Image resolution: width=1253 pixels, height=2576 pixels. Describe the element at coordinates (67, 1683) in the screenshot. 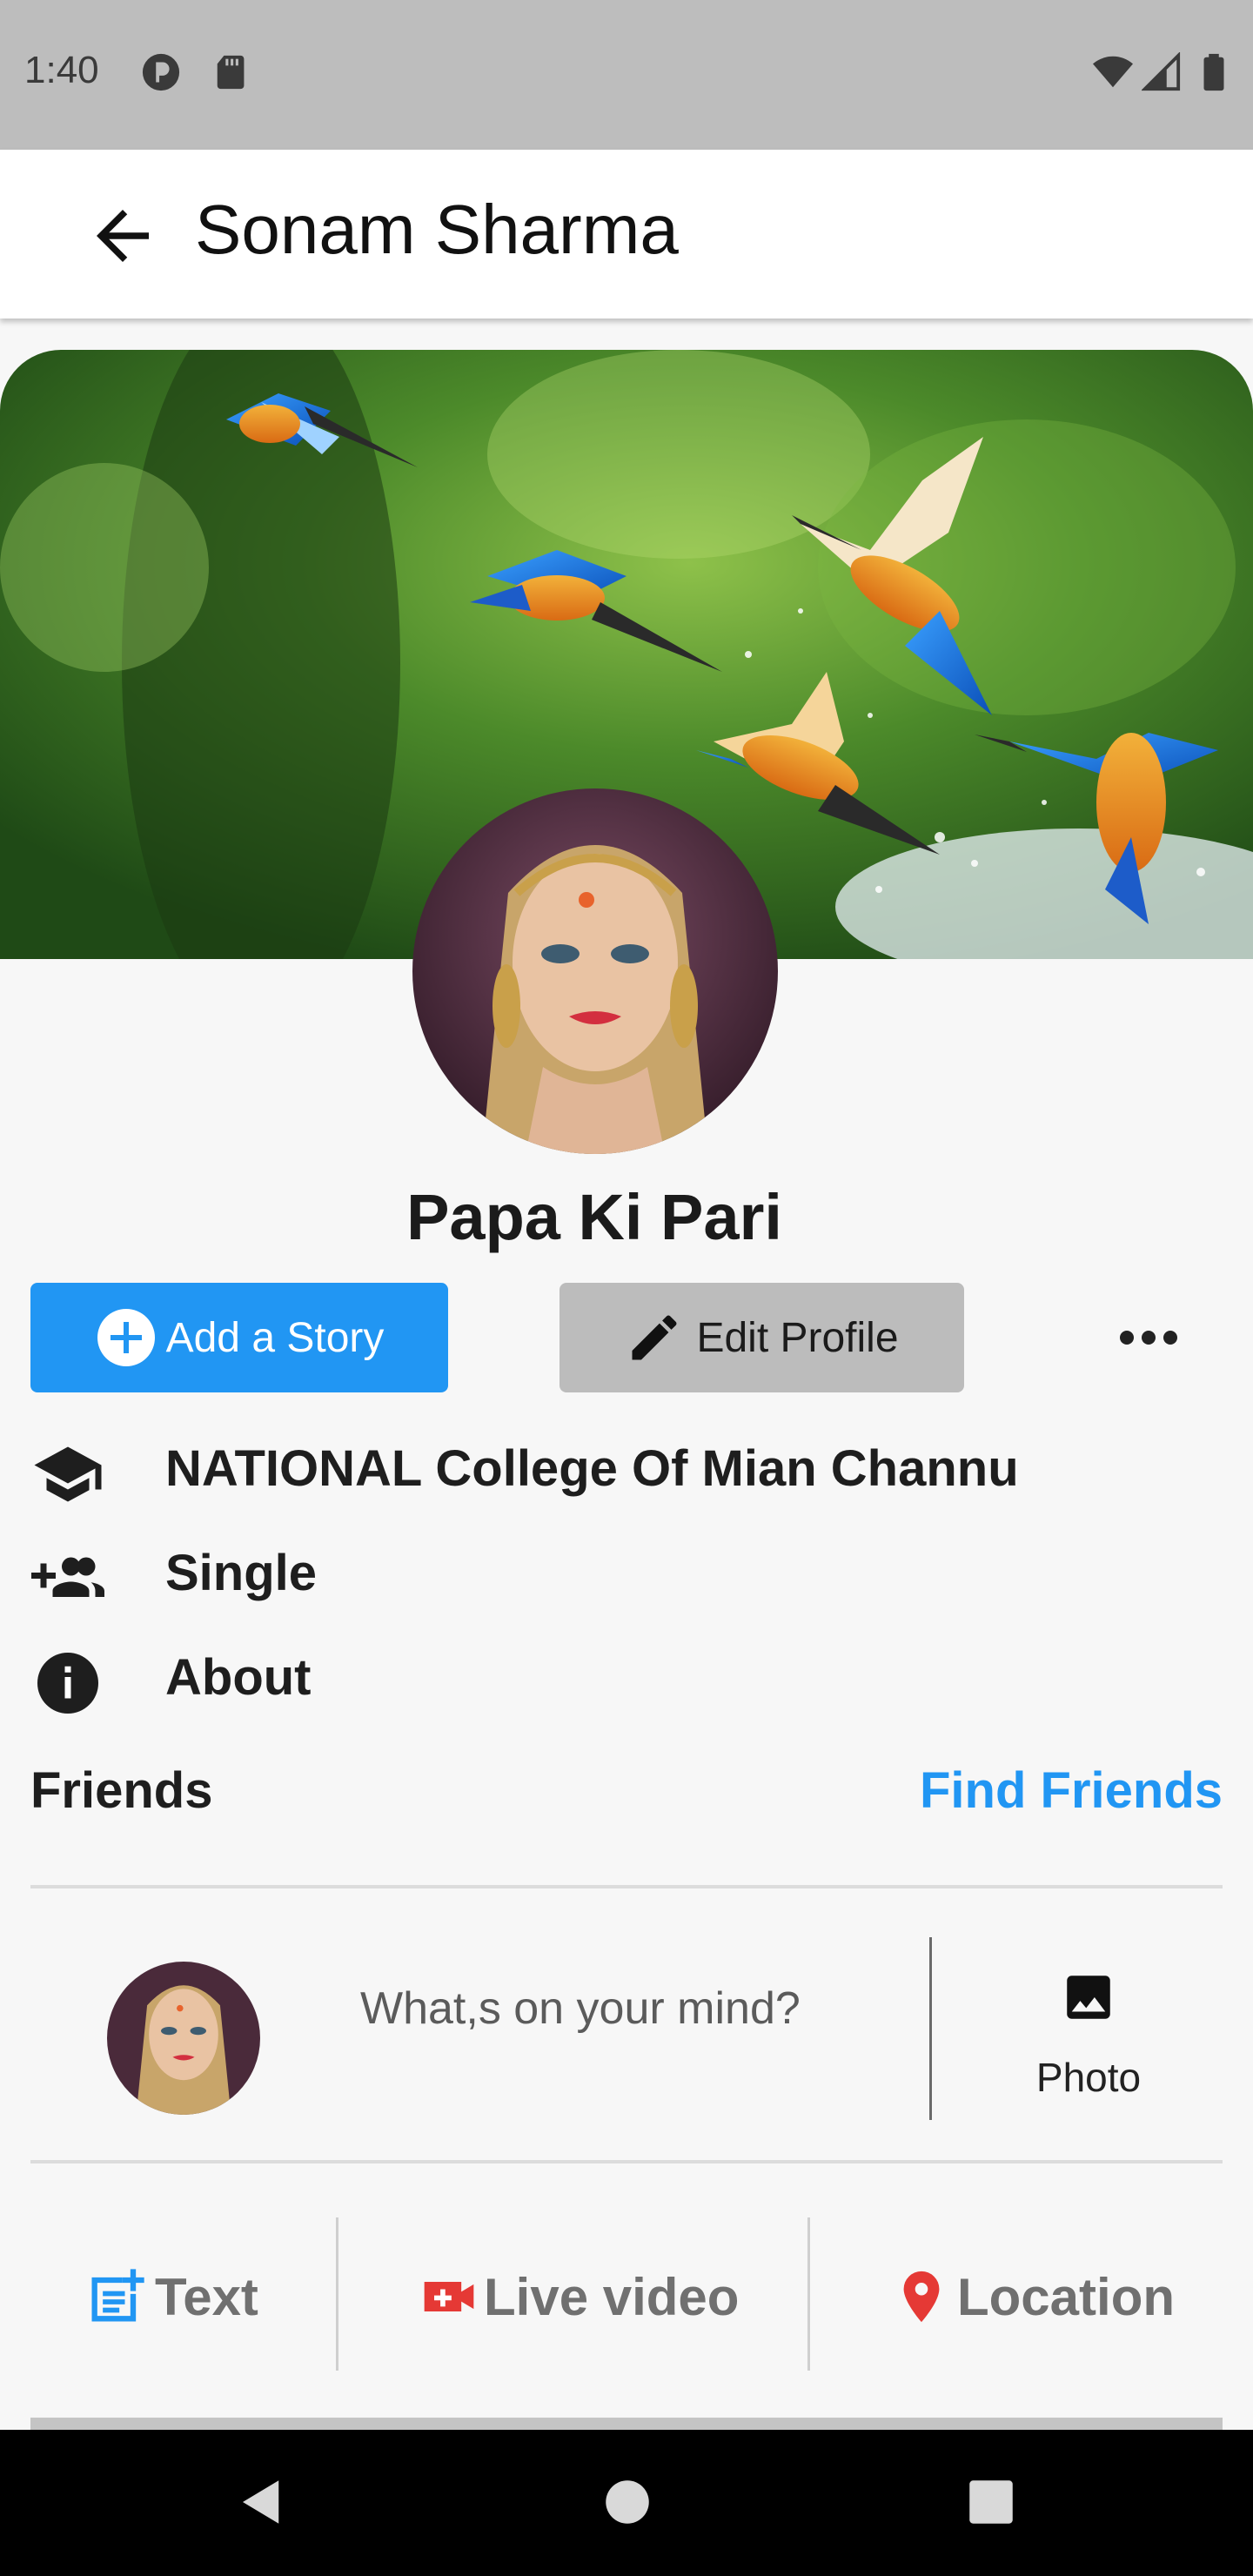

I see `info-icon` at that location.